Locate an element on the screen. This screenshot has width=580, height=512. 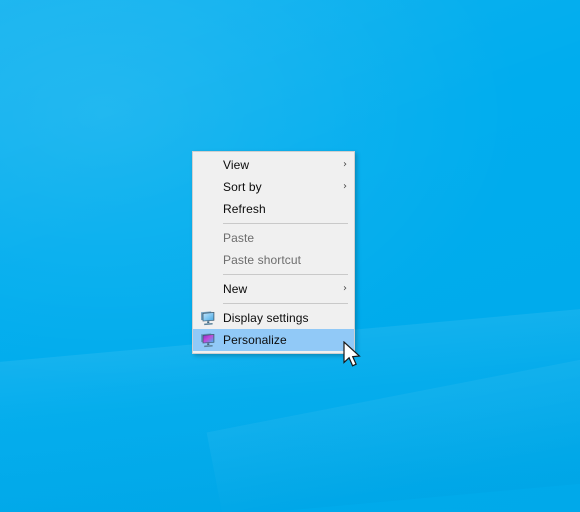
menu-item-sort-by: Sort by › is located at coordinates (273, 187).